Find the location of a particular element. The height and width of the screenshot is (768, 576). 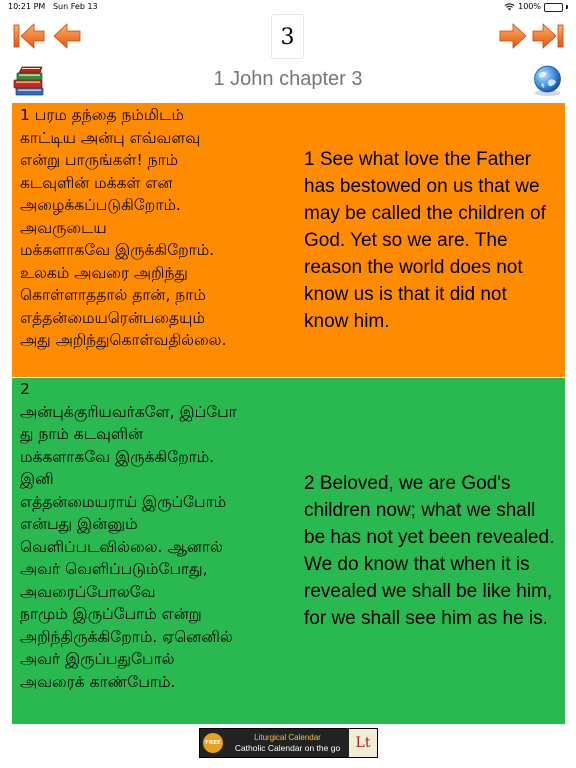

tamil-line: இனி is located at coordinates (37, 479).